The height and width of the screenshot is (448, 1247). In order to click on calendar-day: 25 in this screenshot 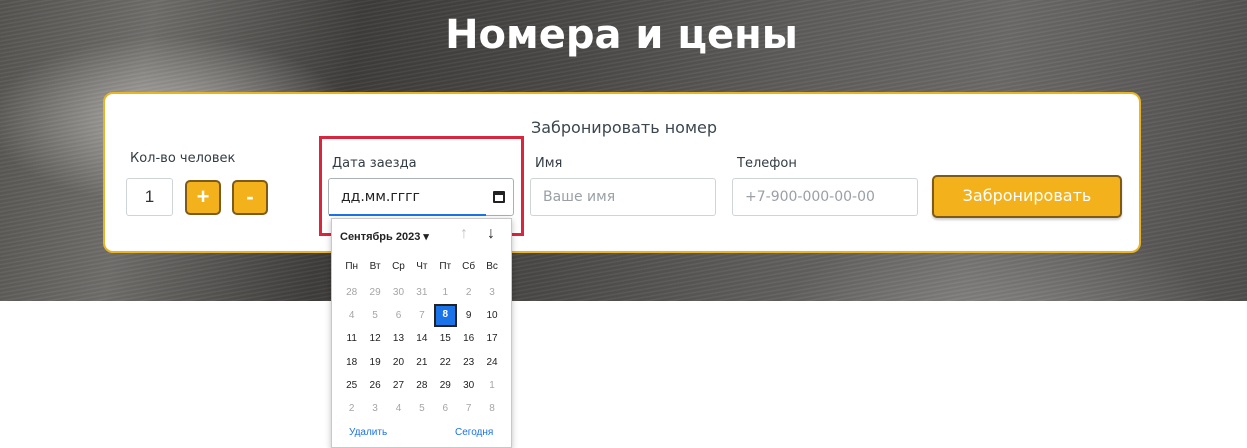, I will do `click(351, 385)`.